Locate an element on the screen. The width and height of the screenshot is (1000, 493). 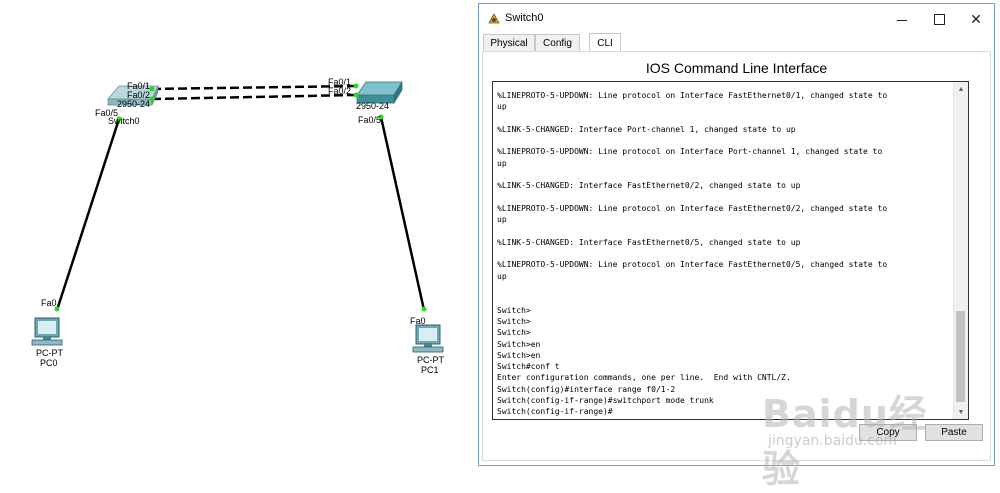
cli-heading: IOS Command Line Interface is located at coordinates (736, 68).